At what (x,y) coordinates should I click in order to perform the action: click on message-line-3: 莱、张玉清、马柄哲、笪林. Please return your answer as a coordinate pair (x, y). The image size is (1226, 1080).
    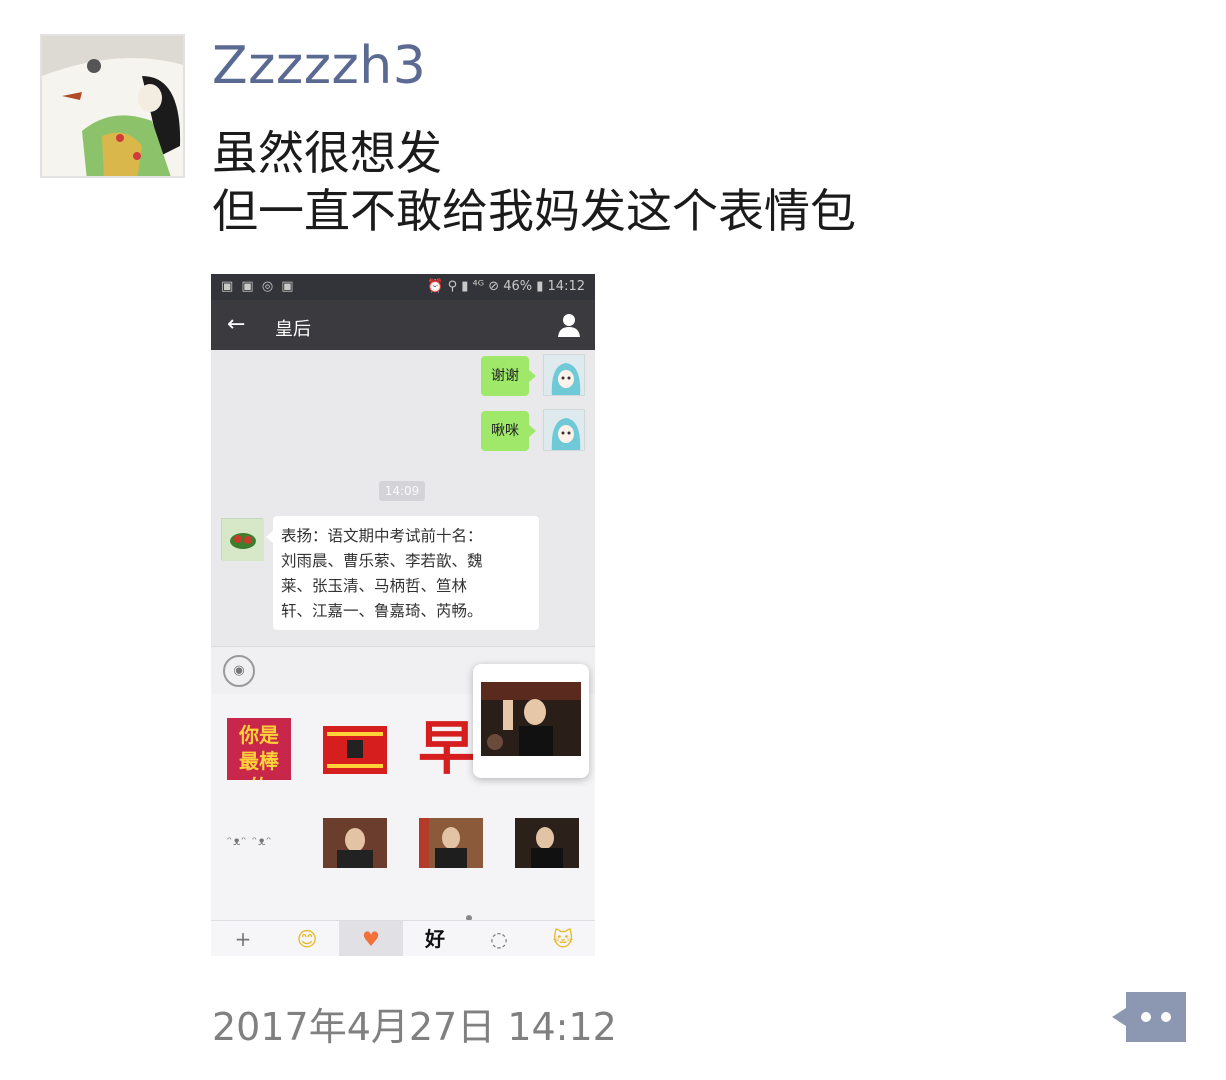
    Looking at the image, I should click on (374, 586).